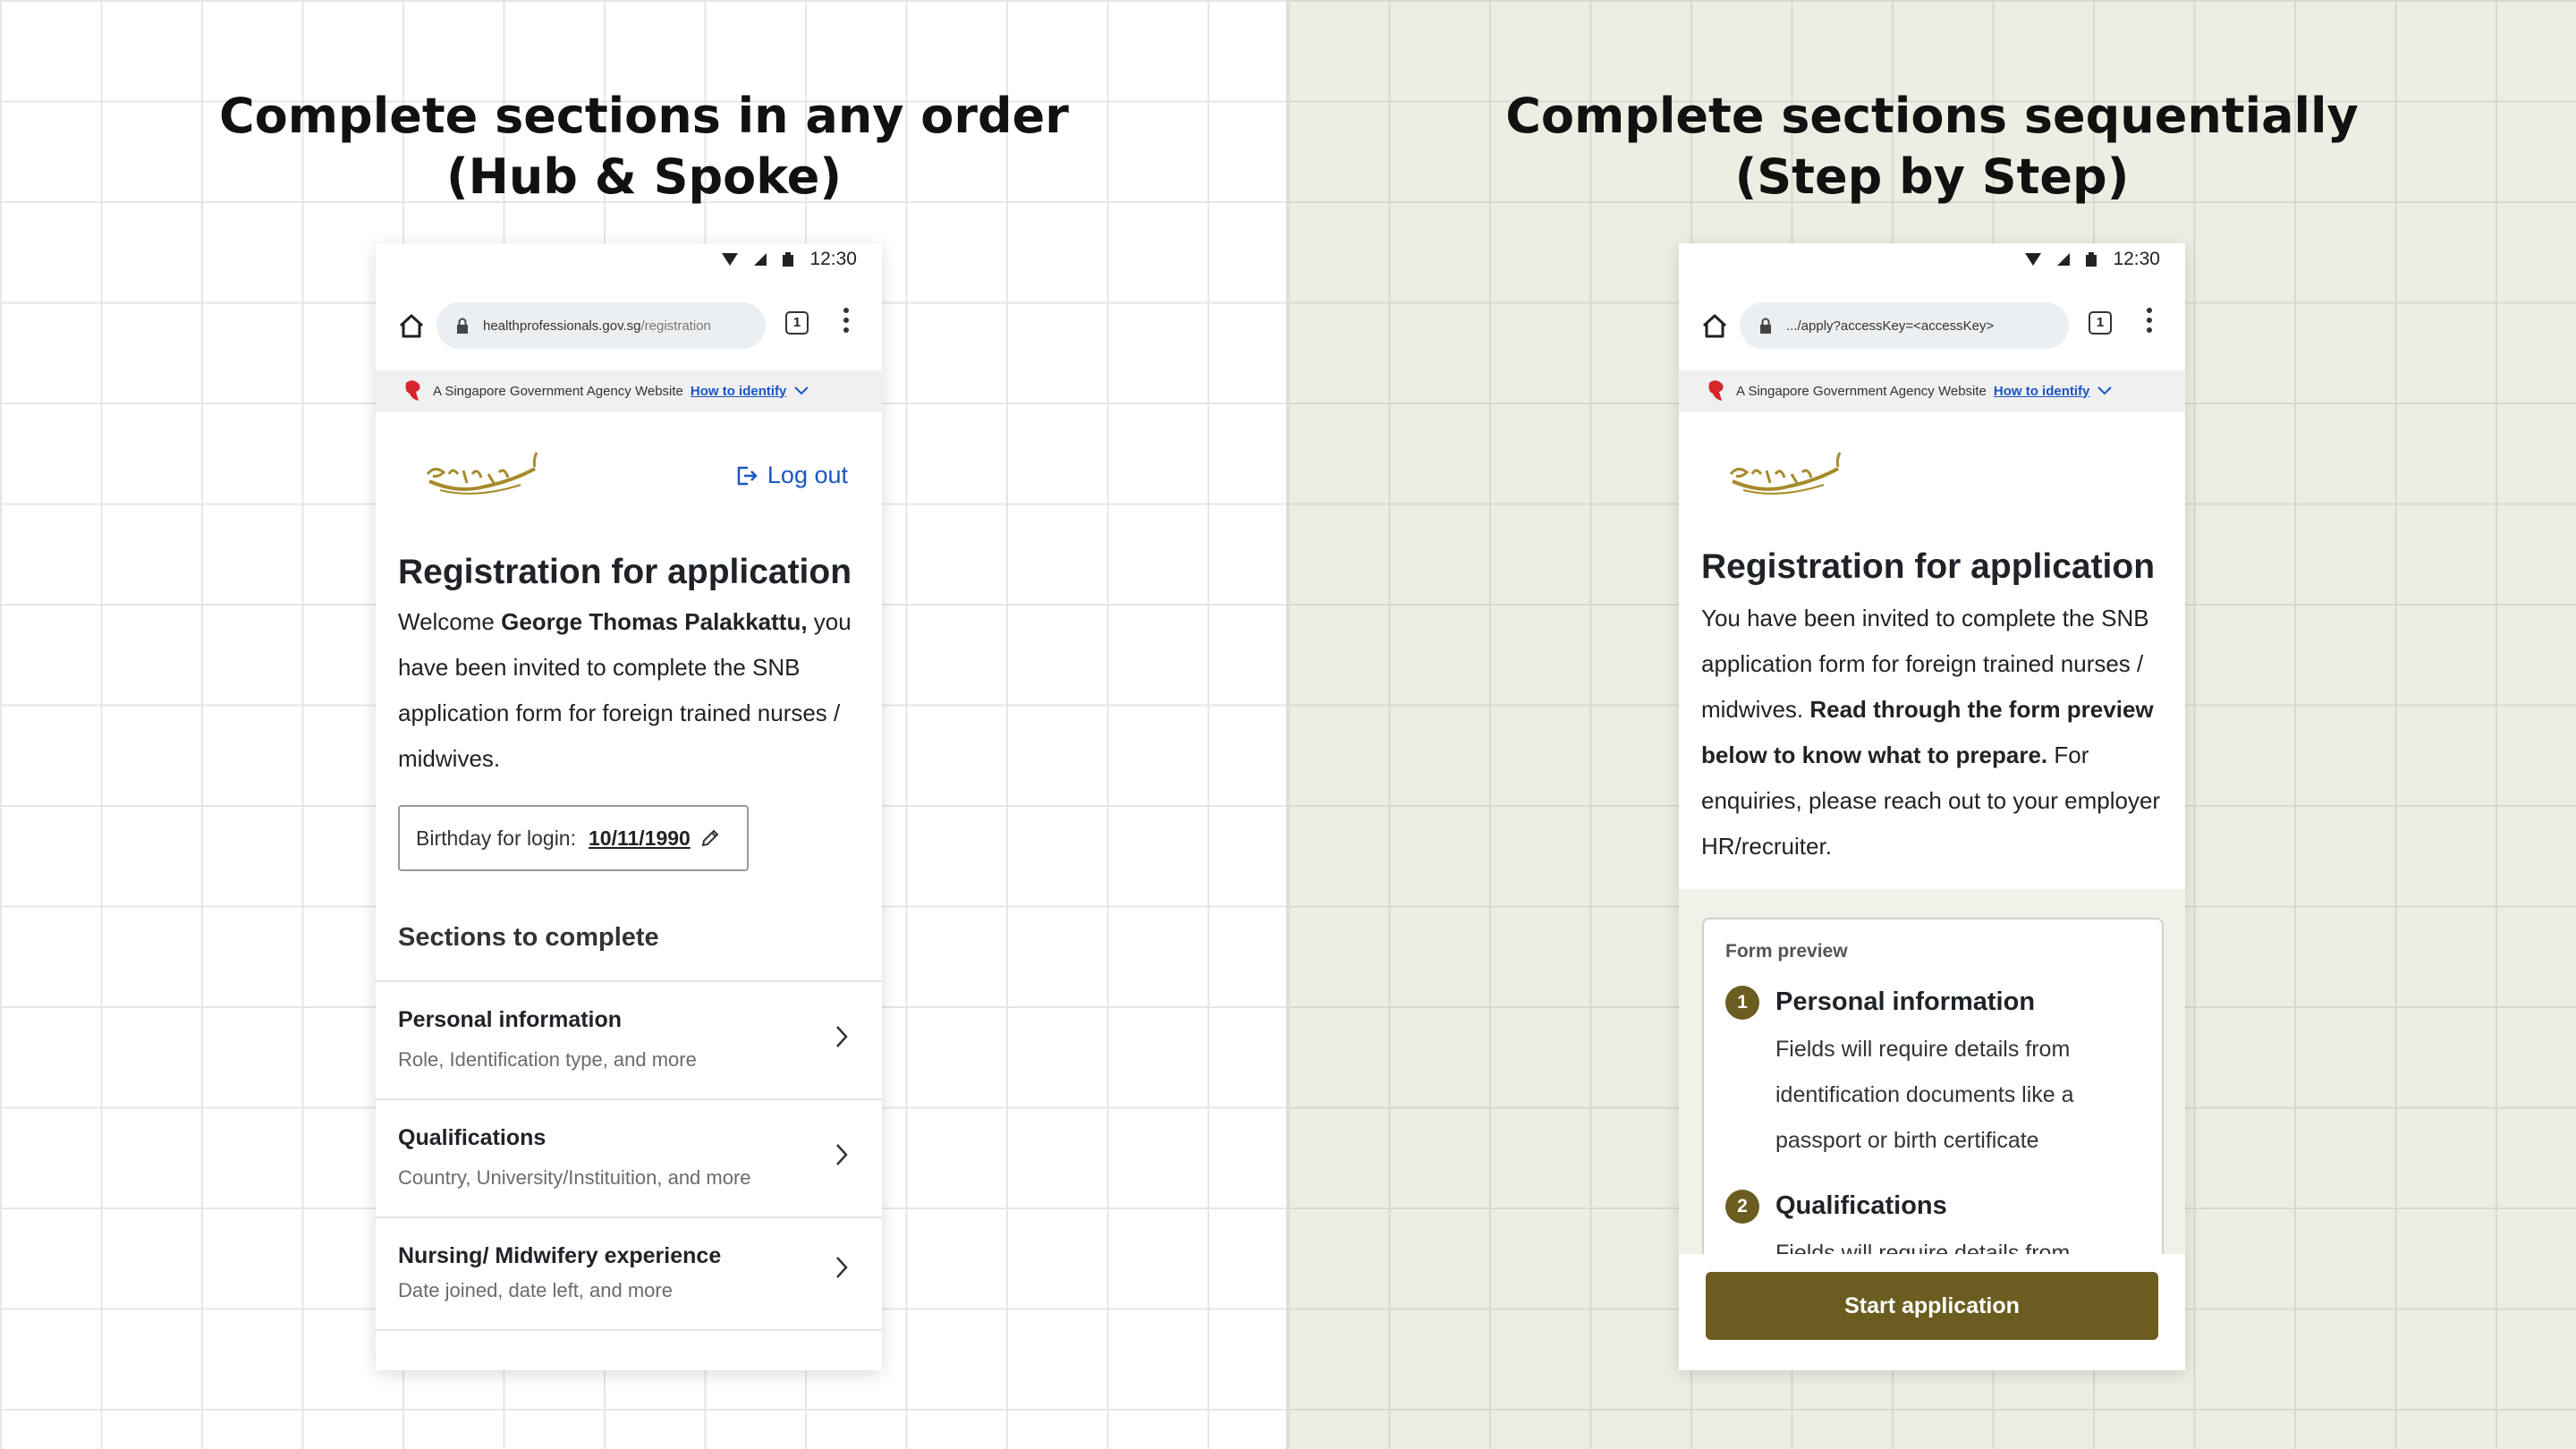 The width and height of the screenshot is (2576, 1449). I want to click on start-application-button: Start application, so click(1932, 1306).